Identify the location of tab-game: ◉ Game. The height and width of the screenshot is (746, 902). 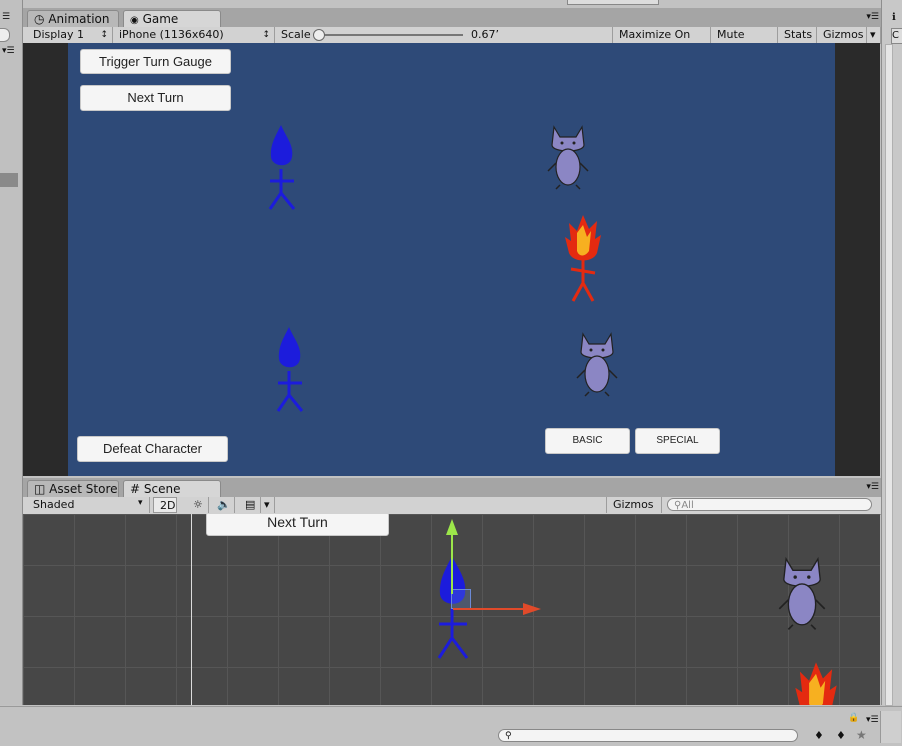
(172, 18).